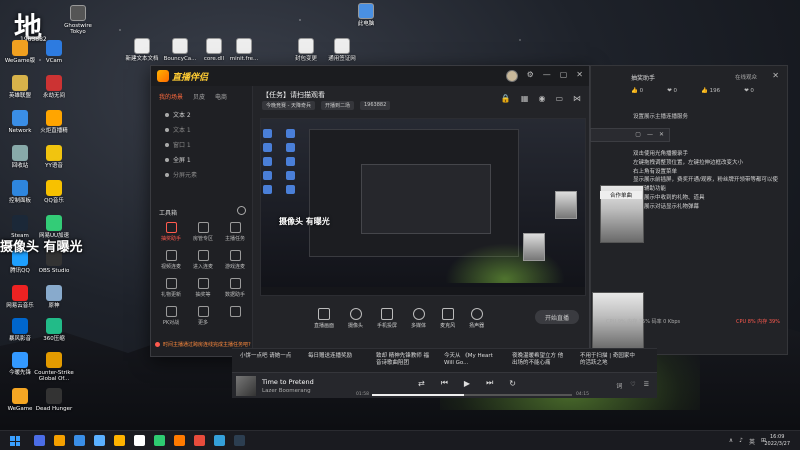 Image resolution: width=800 pixels, height=450 pixels. Describe the element at coordinates (387, 318) in the screenshot. I see `source-control: 手机投屏` at that location.